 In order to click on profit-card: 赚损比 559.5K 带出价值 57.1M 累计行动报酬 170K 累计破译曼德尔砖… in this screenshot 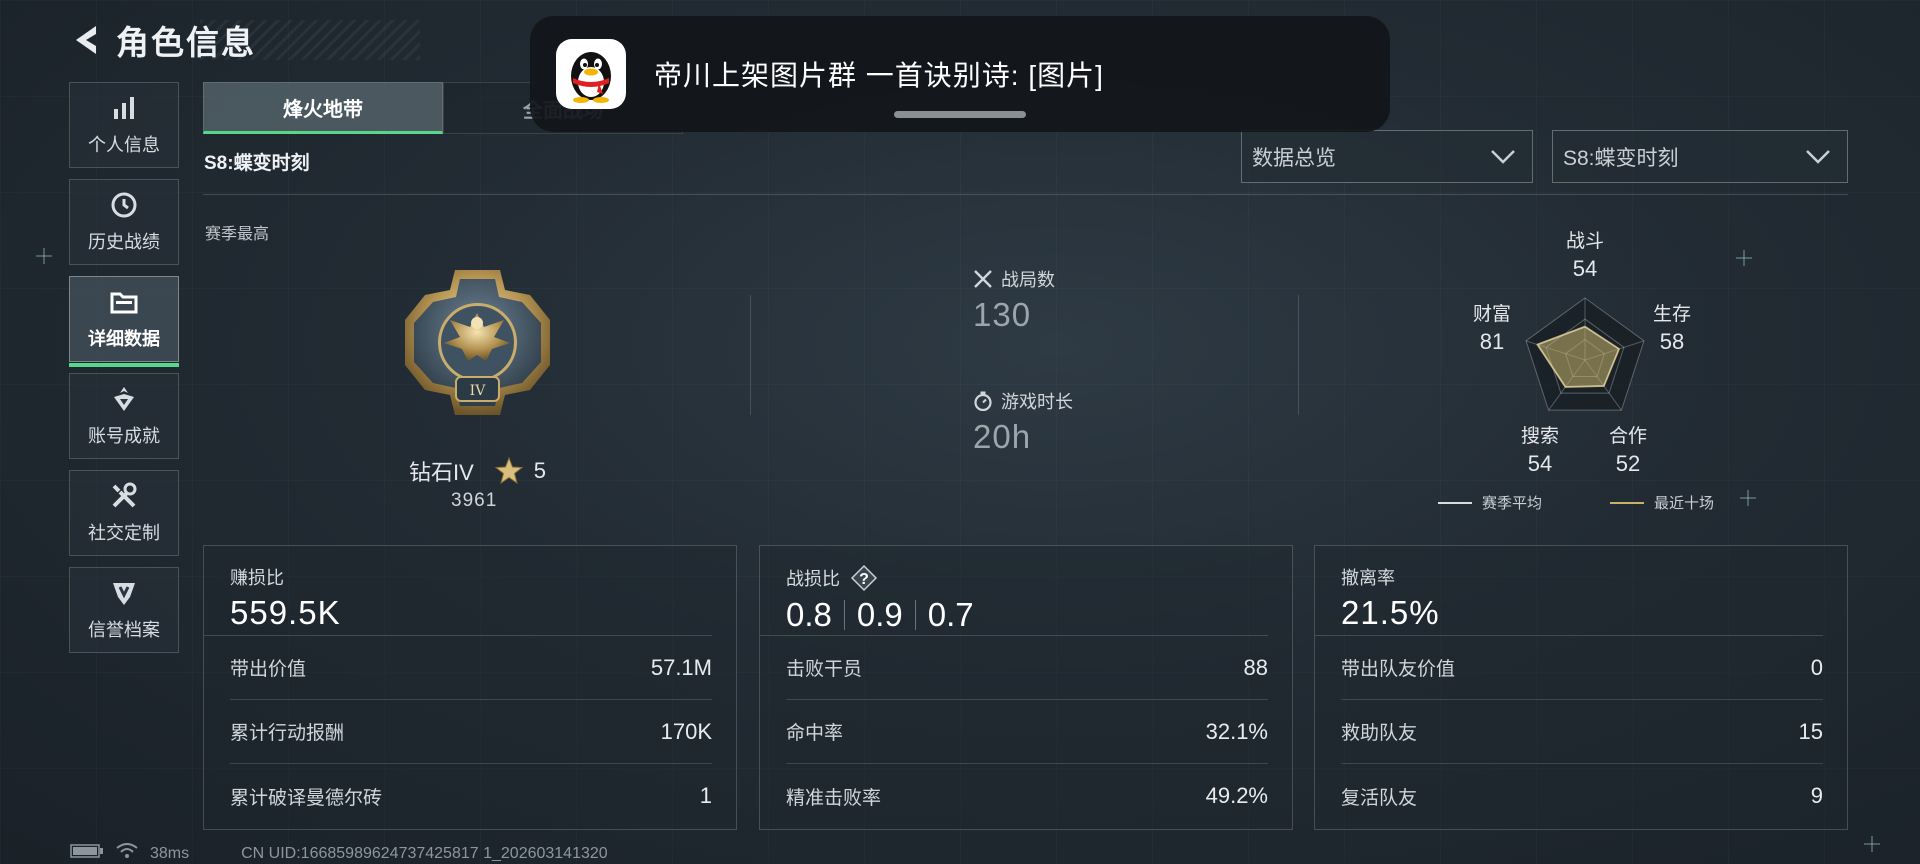, I will do `click(470, 687)`.